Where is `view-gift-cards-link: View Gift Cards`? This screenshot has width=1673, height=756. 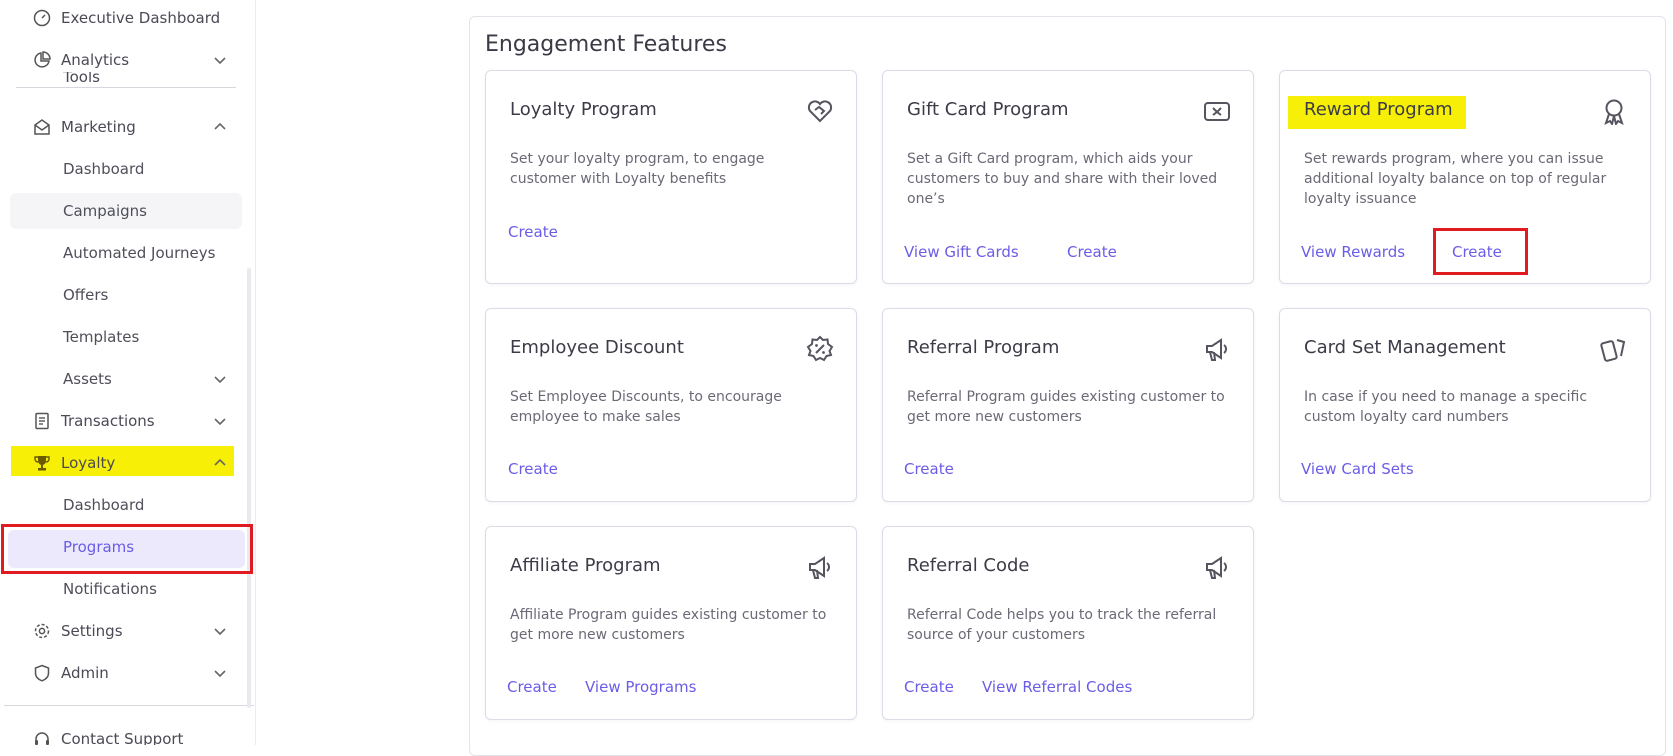 view-gift-cards-link: View Gift Cards is located at coordinates (961, 252).